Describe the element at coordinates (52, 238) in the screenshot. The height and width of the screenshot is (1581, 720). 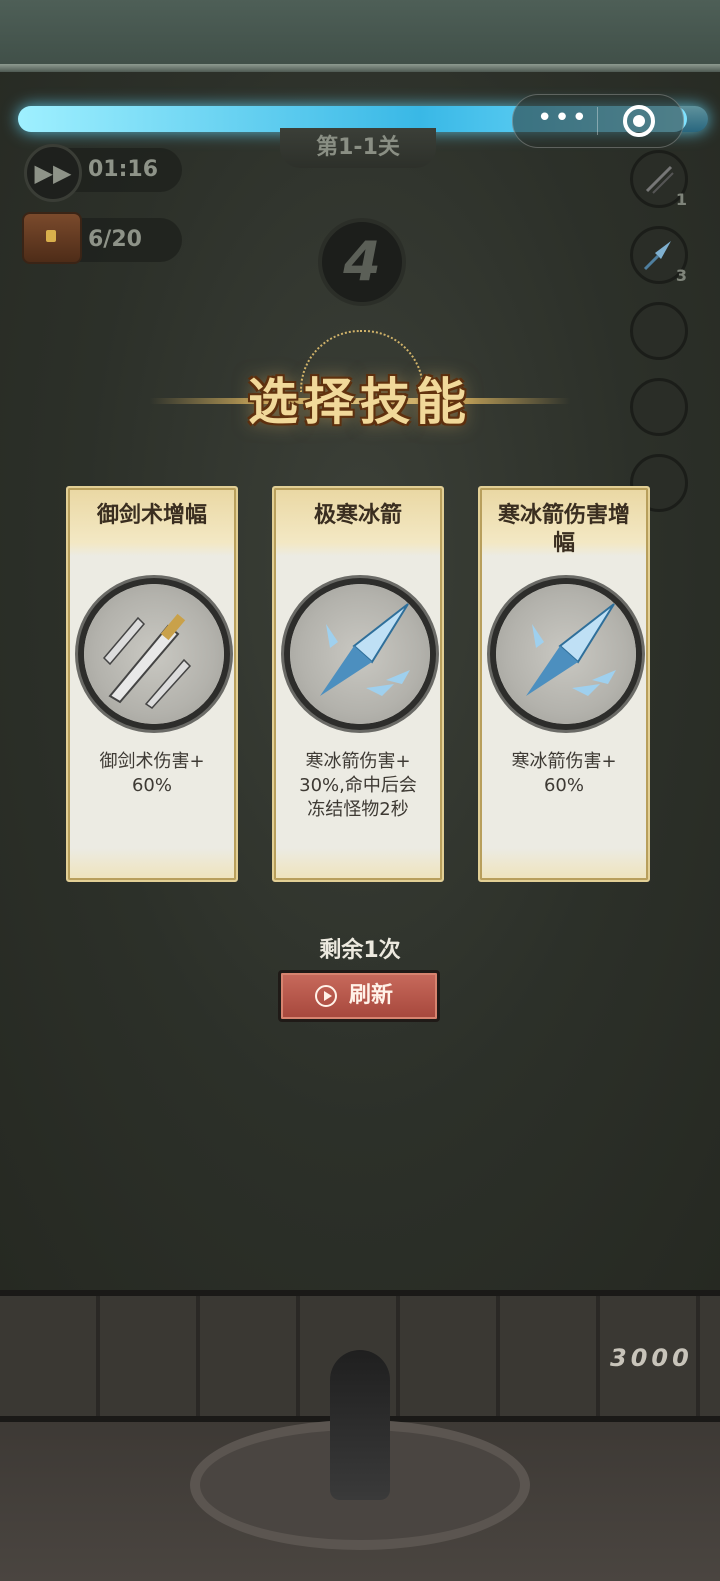
I see `treasure-chest-icon` at that location.